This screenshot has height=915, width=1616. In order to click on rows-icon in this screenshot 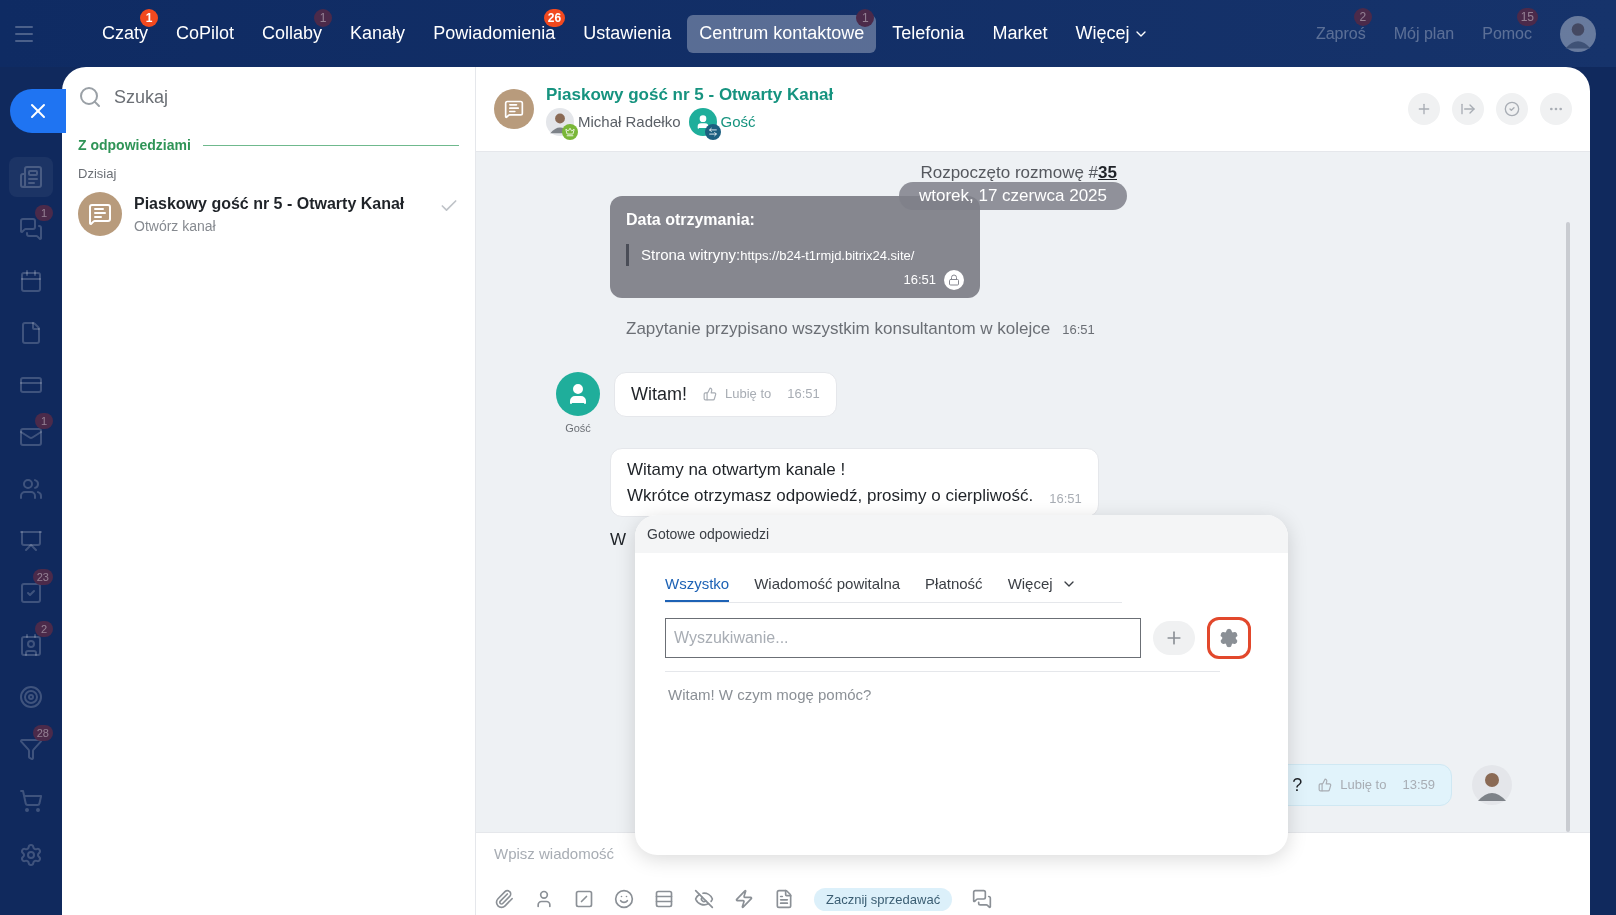, I will do `click(664, 899)`.